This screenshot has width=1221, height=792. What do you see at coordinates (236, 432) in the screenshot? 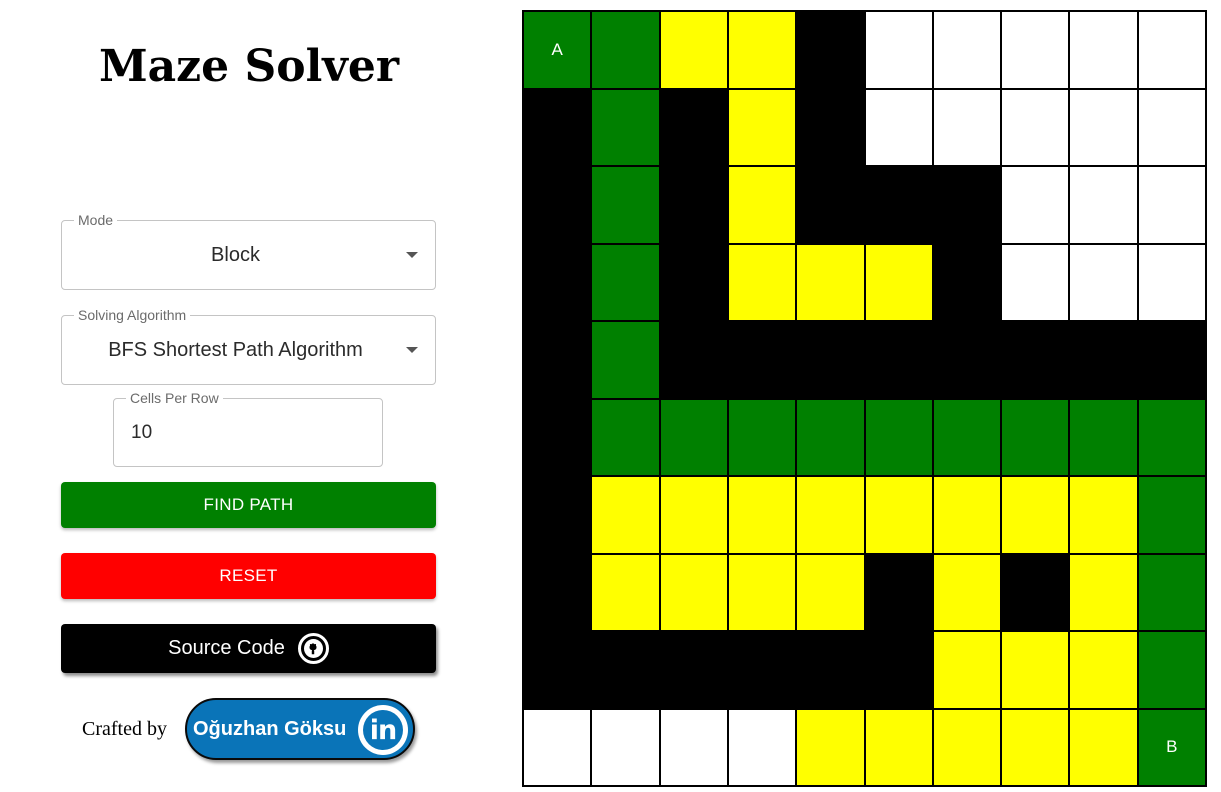
I see `cells-per-row-value: 10` at bounding box center [236, 432].